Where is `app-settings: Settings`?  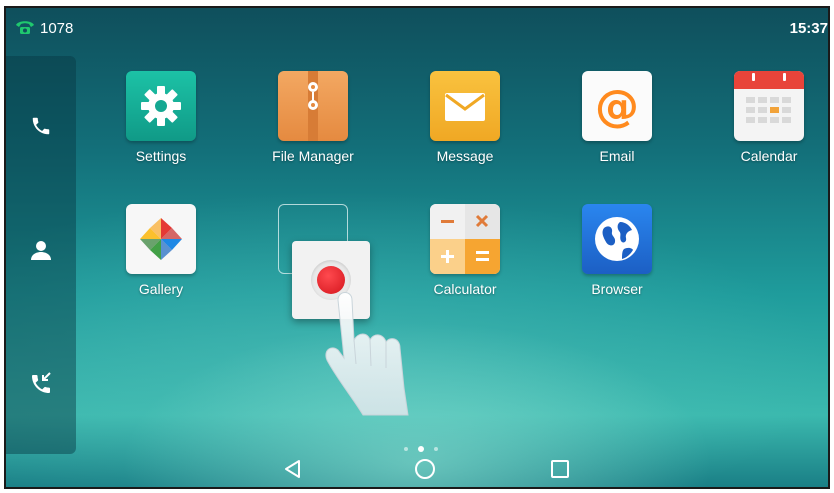 app-settings: Settings is located at coordinates (161, 117).